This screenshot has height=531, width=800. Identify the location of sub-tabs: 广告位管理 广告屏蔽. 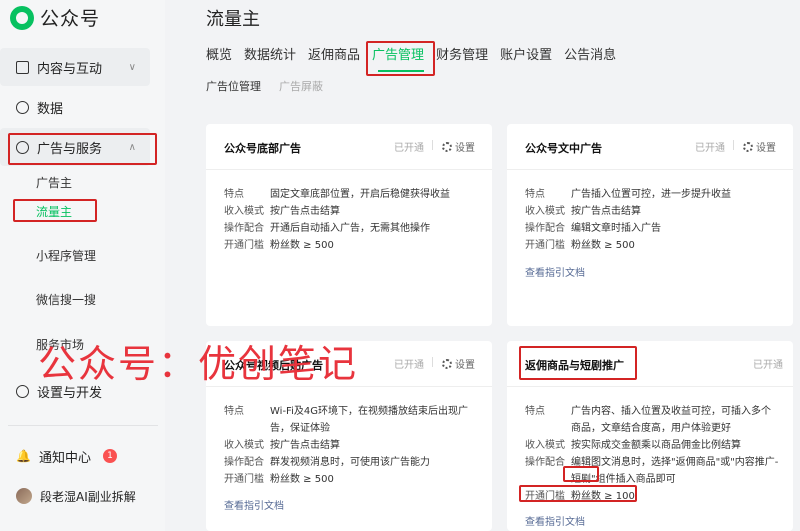
(264, 86).